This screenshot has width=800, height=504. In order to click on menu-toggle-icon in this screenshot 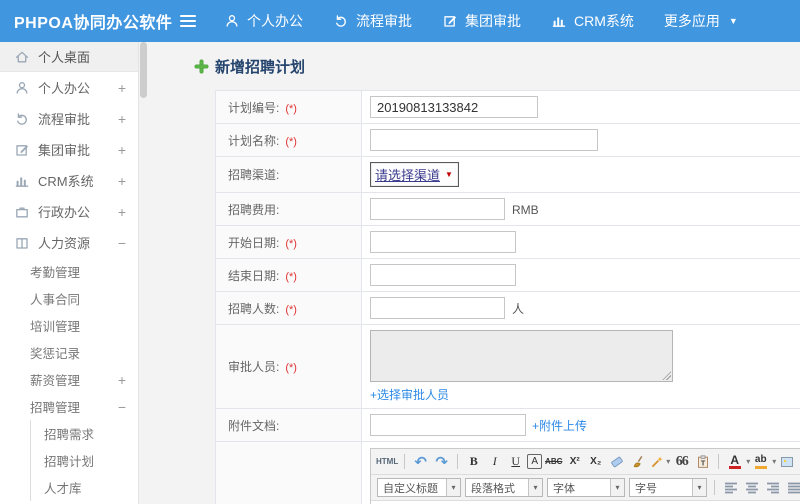, I will do `click(188, 21)`.